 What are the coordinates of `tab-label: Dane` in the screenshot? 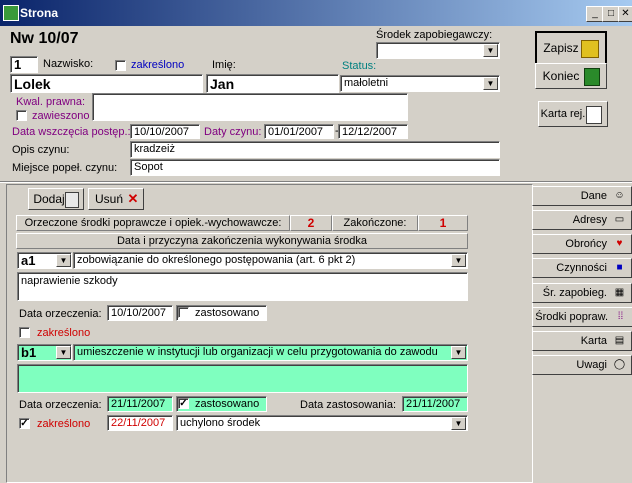 It's located at (593, 196).